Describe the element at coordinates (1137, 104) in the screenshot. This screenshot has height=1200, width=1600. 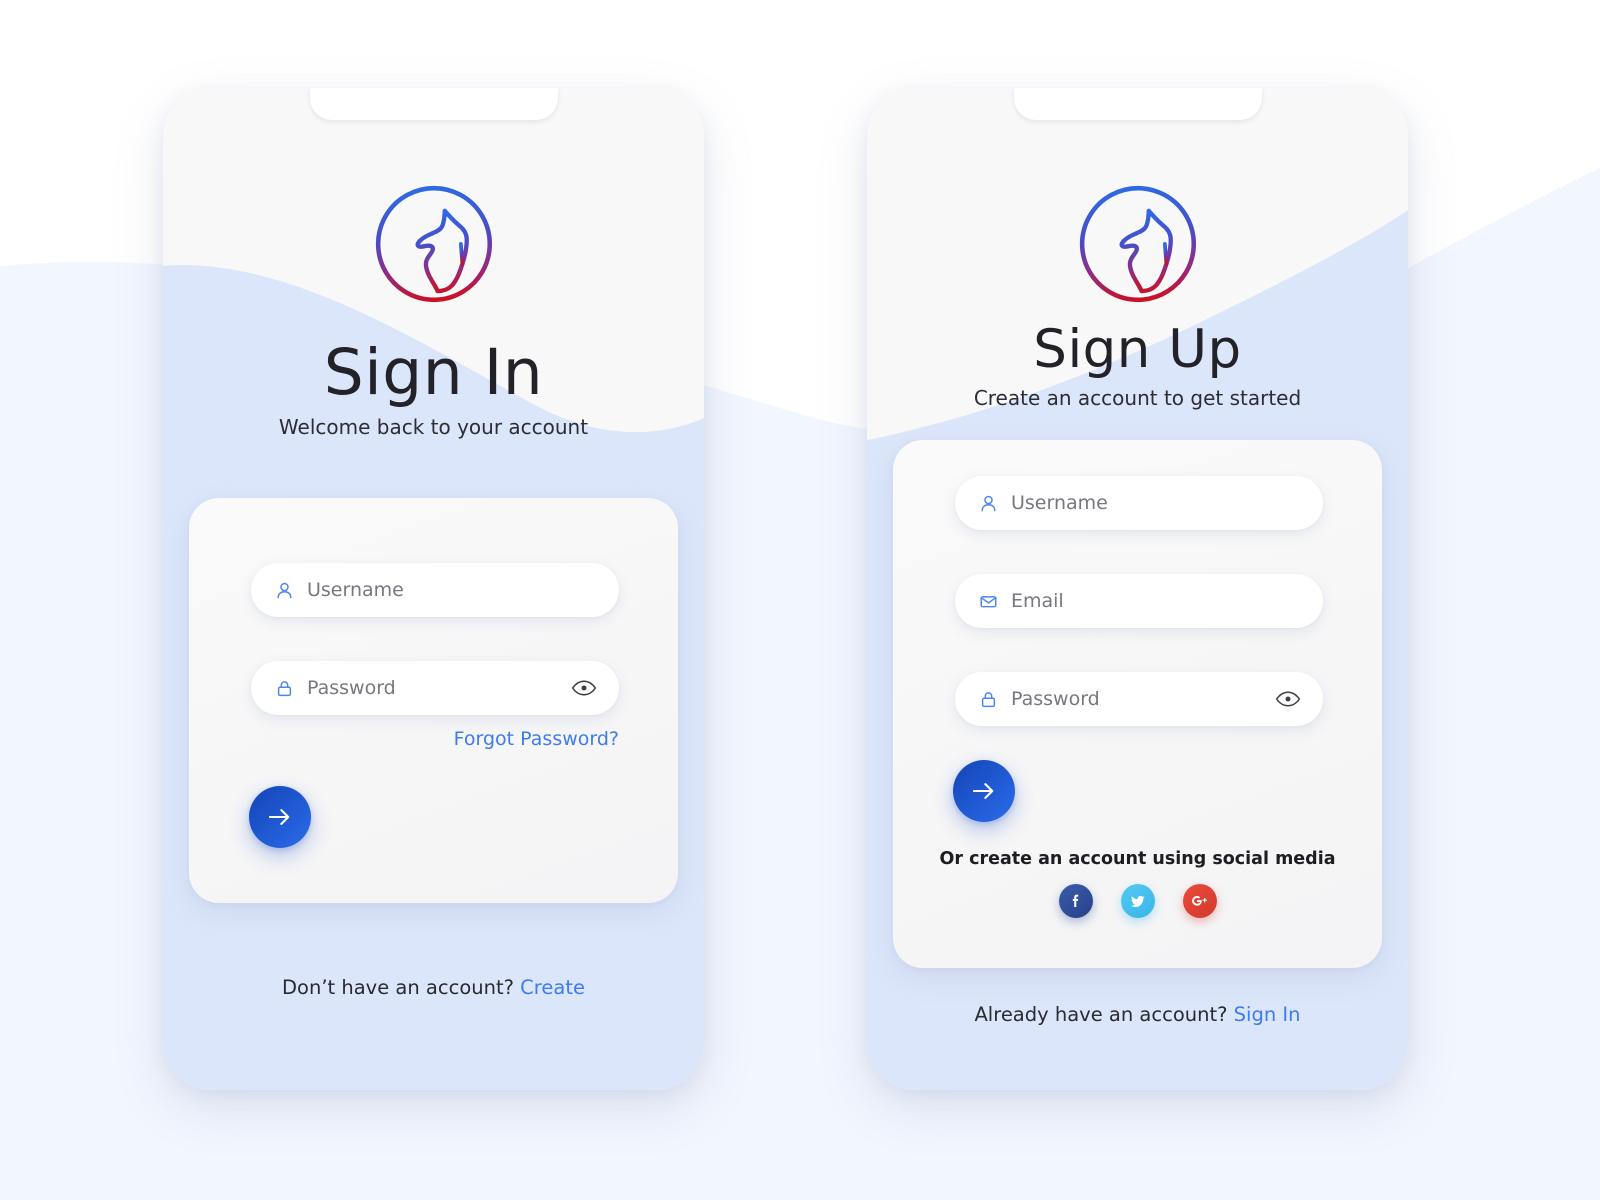
I see `phone-notch-signup` at that location.